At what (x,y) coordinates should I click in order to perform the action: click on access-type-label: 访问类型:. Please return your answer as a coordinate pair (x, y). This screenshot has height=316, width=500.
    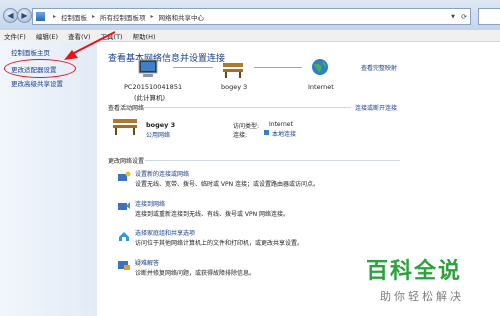
    Looking at the image, I should click on (246, 126).